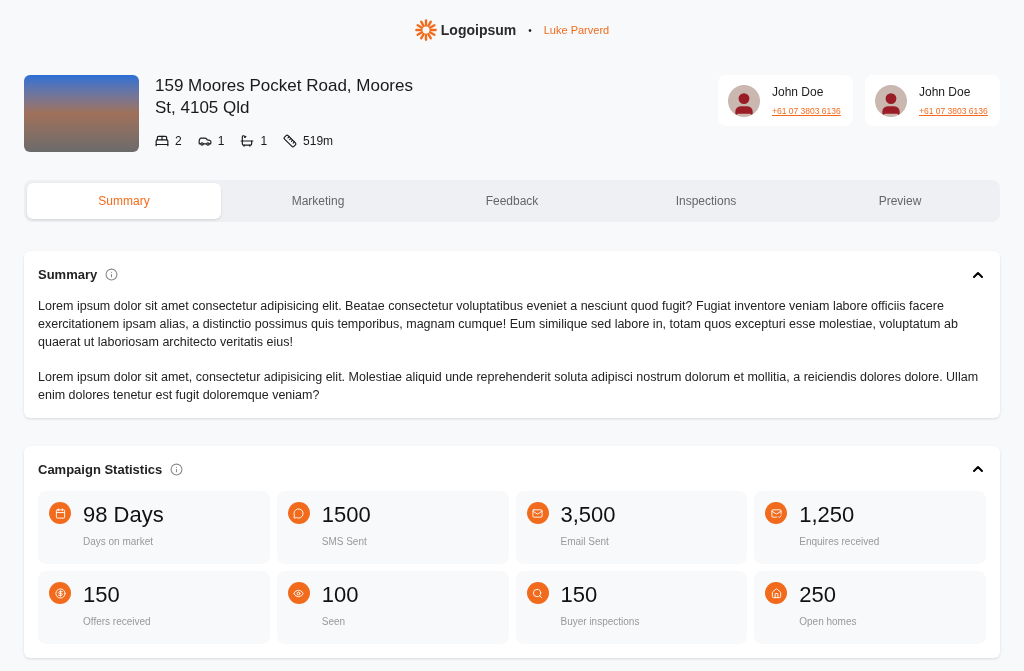 This screenshot has width=1024, height=671. Describe the element at coordinates (576, 30) in the screenshot. I see `user-name: Luke Parverd` at that location.